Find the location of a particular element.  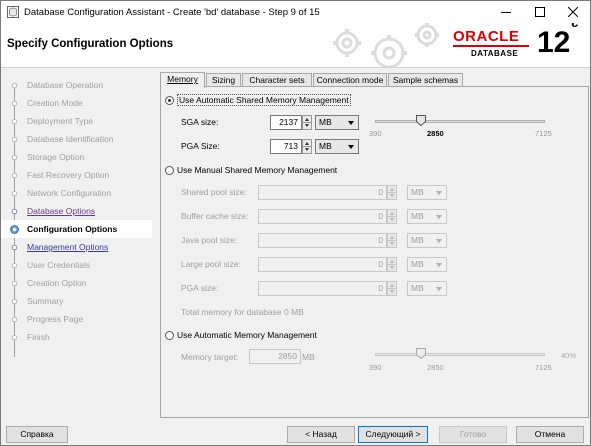

maximize-icon is located at coordinates (540, 12).